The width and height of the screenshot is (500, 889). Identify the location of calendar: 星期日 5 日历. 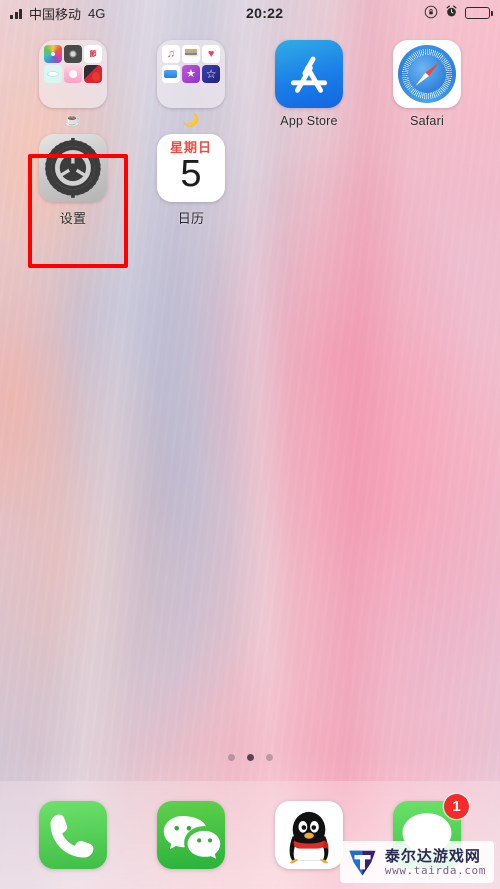
(191, 177).